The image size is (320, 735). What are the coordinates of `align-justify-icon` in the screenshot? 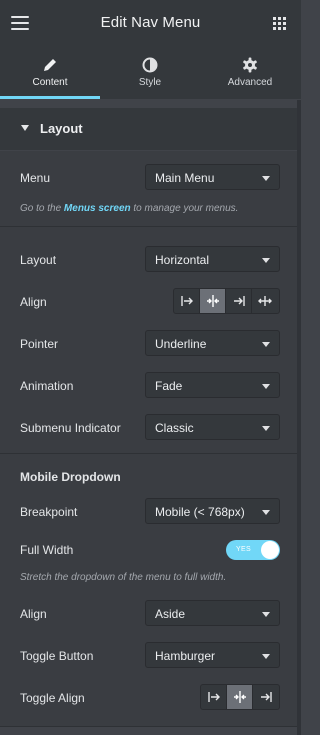 It's located at (265, 301).